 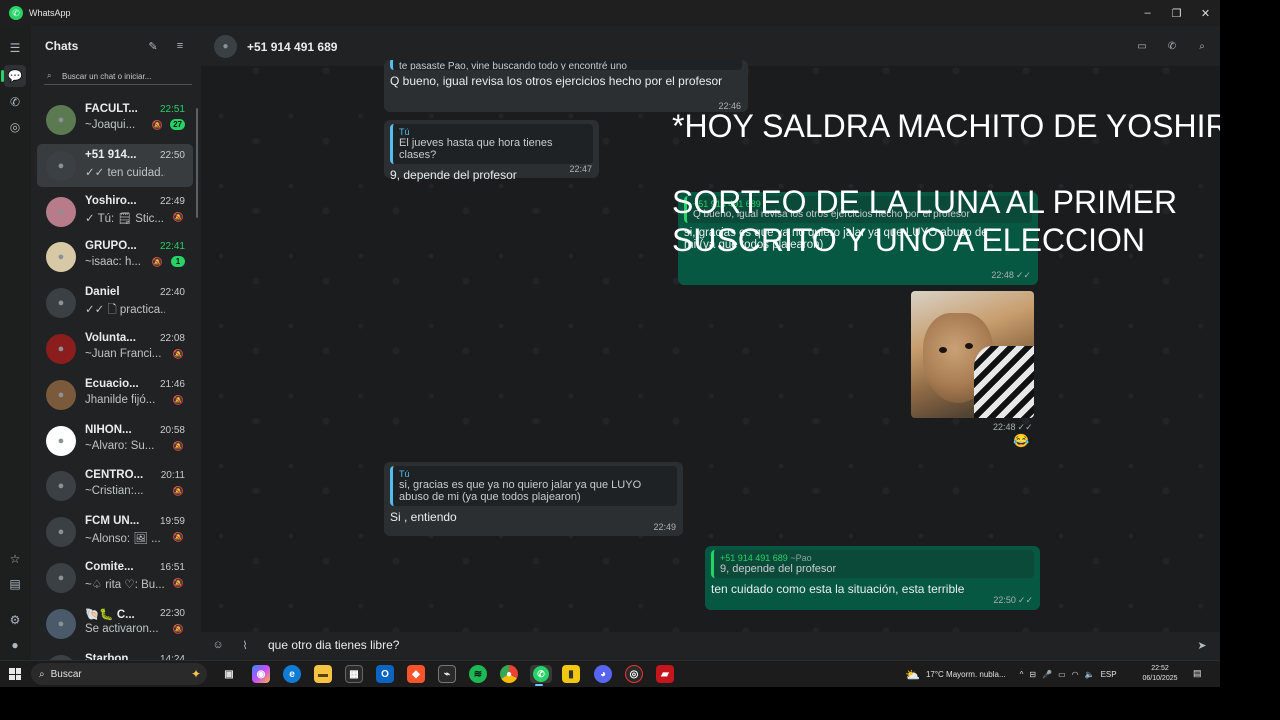 I want to click on chat-list-item: ●Starbon...14:24, so click(x=115, y=654).